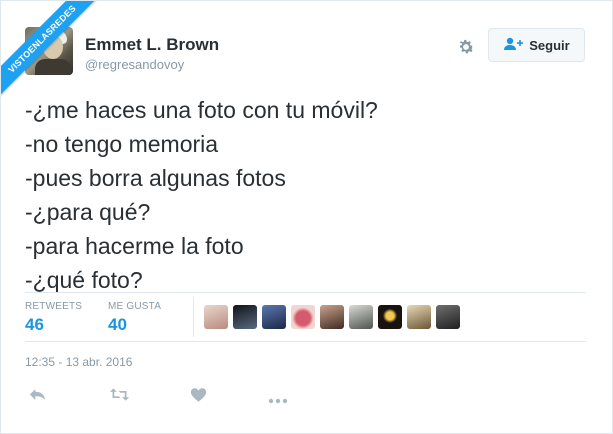 Image resolution: width=613 pixels, height=434 pixels. I want to click on likes-label: ME GUSTA, so click(134, 306).